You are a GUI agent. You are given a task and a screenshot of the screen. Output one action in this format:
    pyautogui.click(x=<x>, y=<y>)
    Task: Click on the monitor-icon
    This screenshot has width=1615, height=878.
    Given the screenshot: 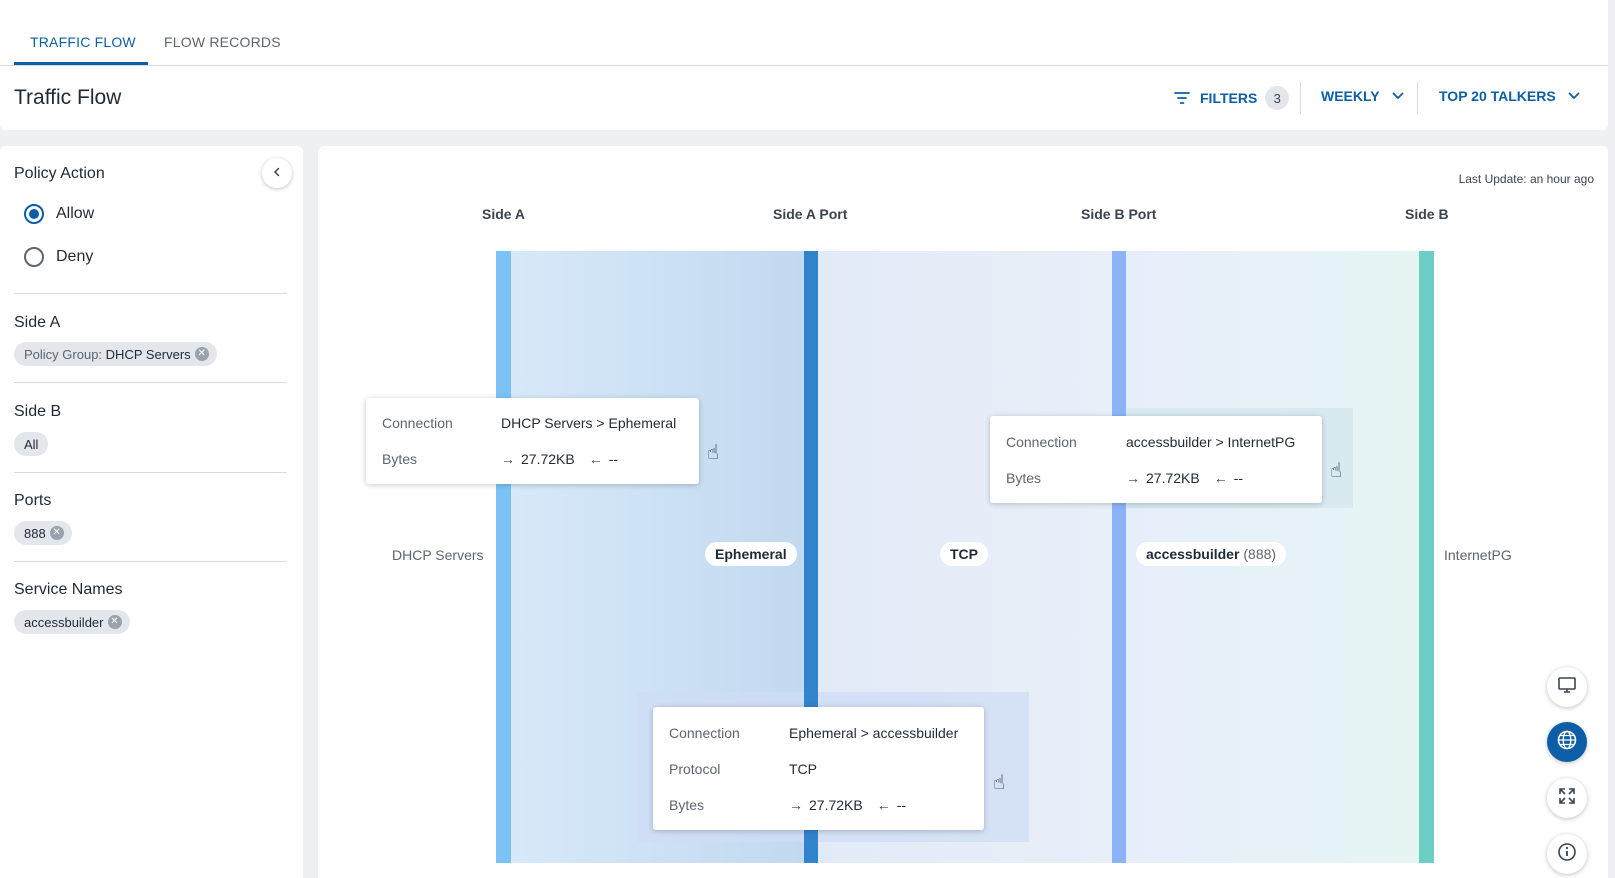 What is the action you would take?
    pyautogui.click(x=1567, y=687)
    